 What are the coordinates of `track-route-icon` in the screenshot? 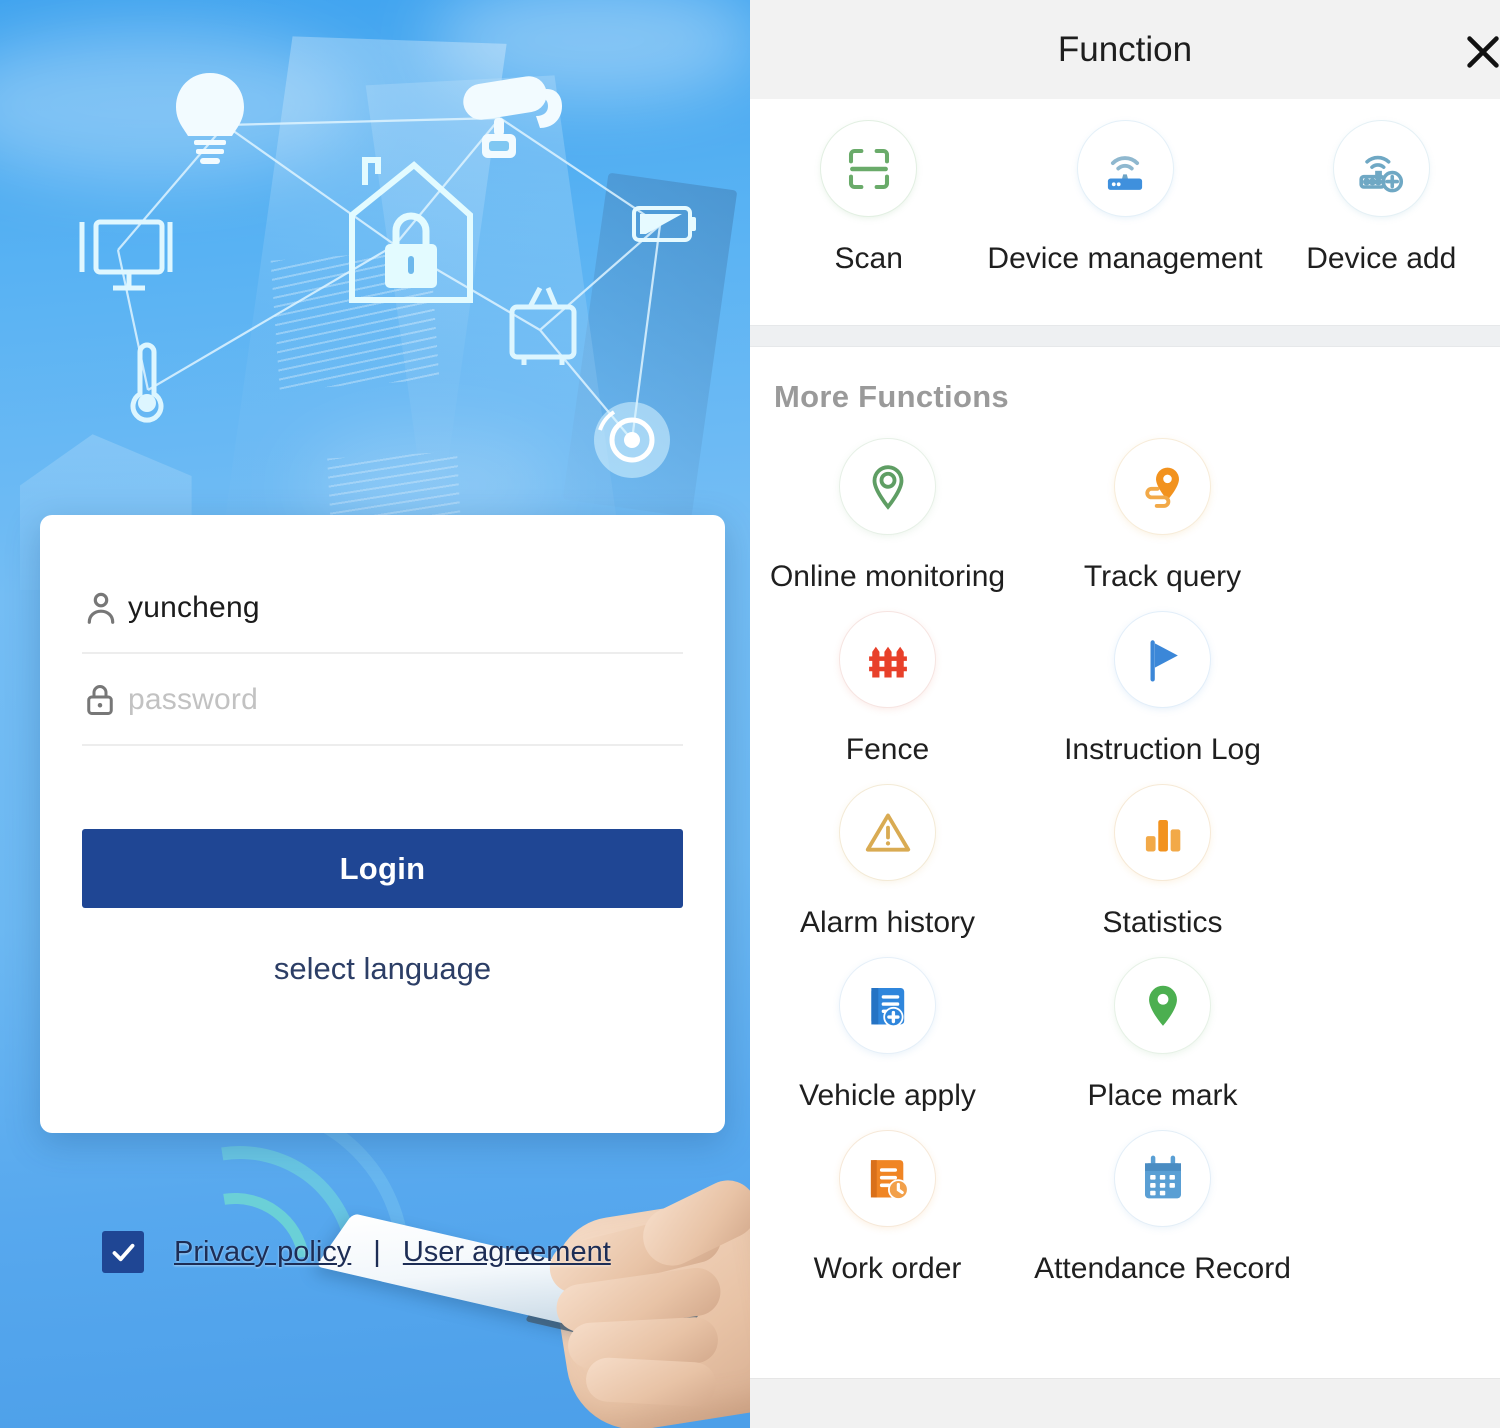 It's located at (1161, 487).